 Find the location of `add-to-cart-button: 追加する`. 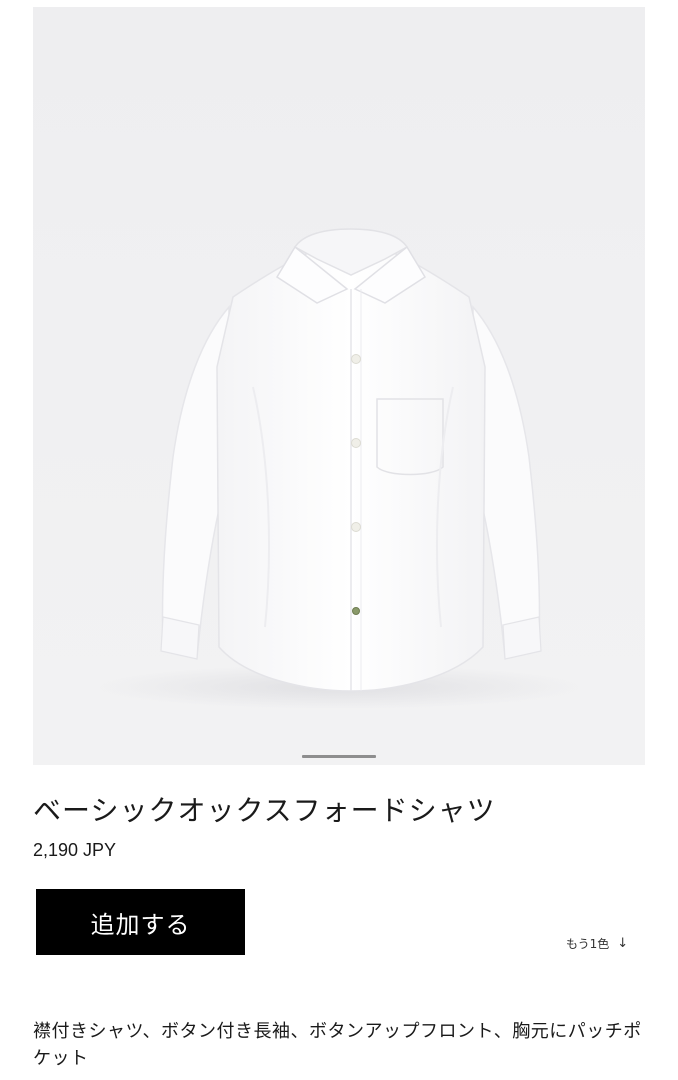

add-to-cart-button: 追加する is located at coordinates (140, 922).